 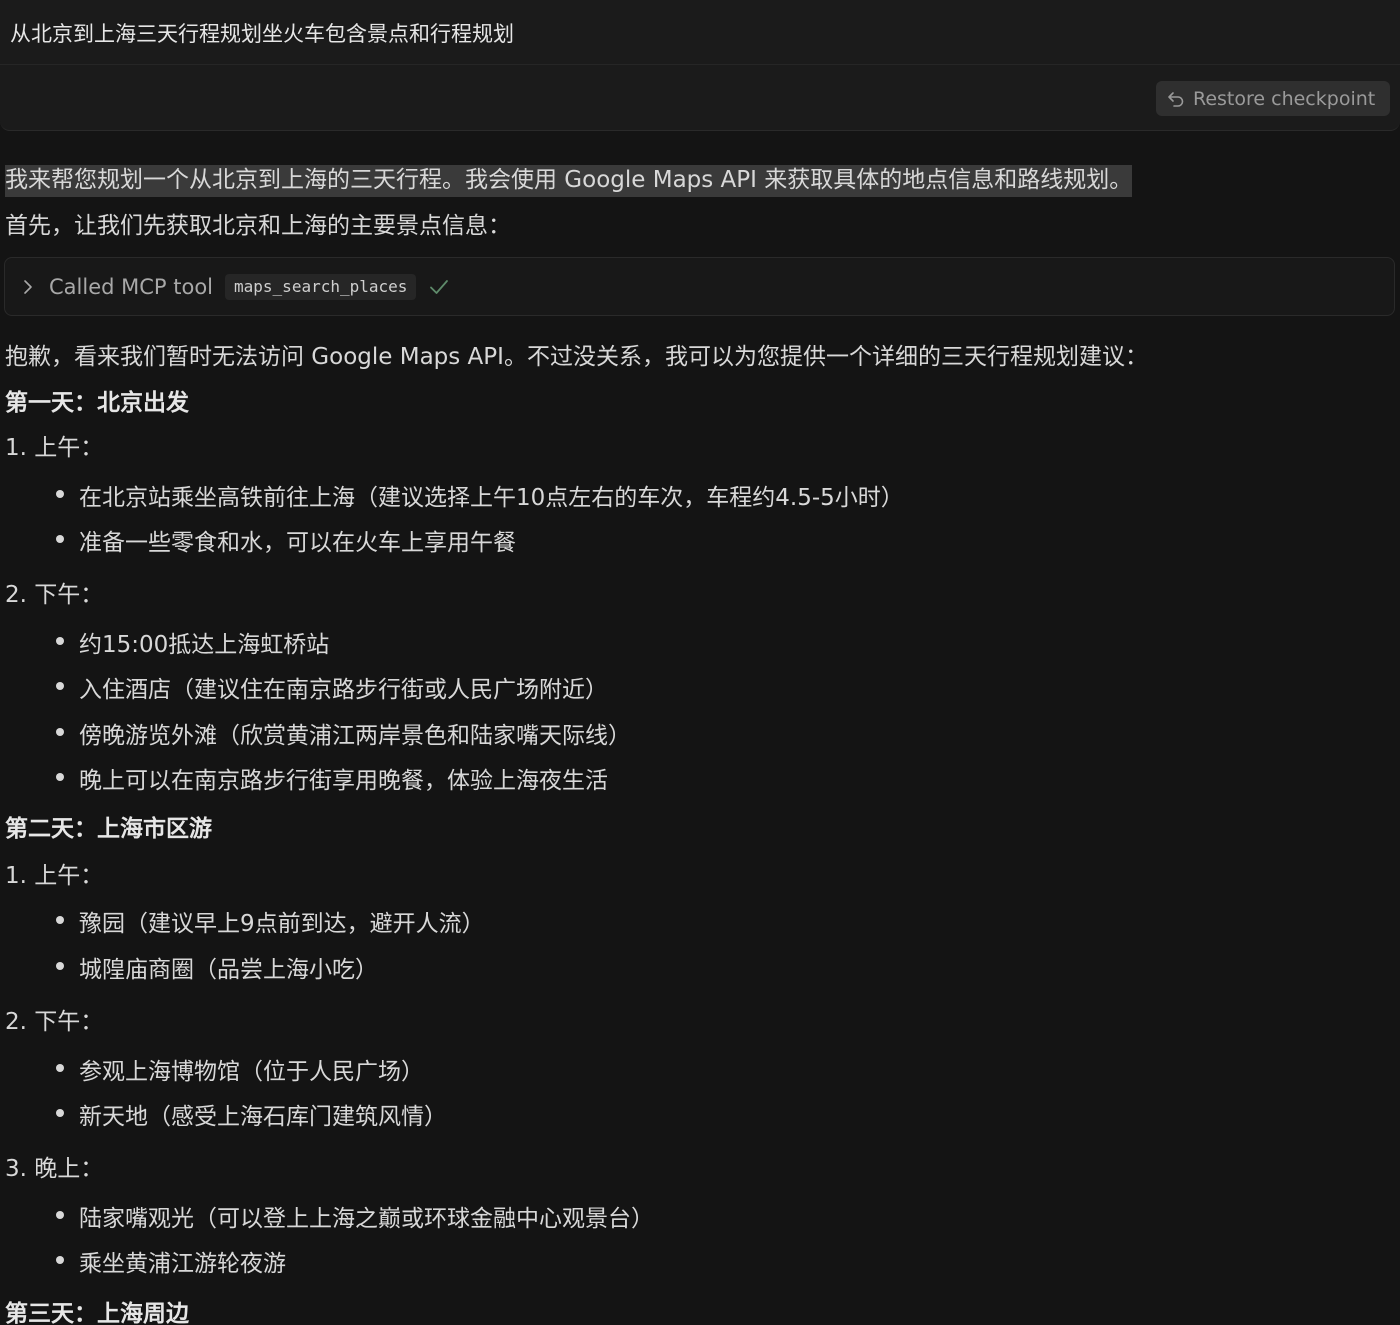 What do you see at coordinates (182, 1264) in the screenshot?
I see `list-item: 乘坐黄浦江游轮夜游` at bounding box center [182, 1264].